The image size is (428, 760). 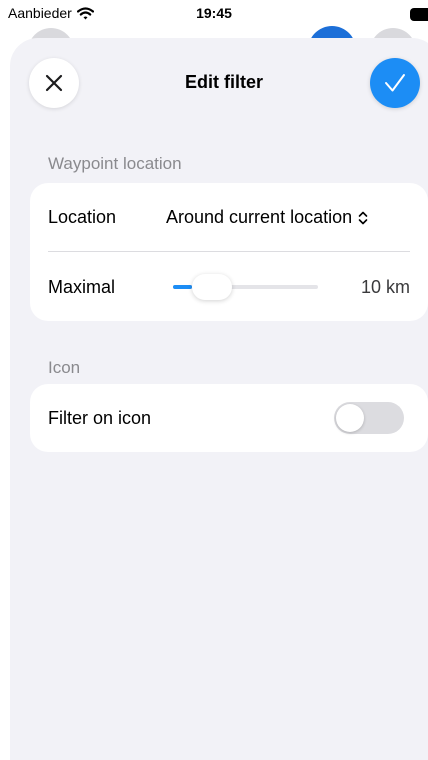 What do you see at coordinates (245, 287) in the screenshot?
I see `distance-slider` at bounding box center [245, 287].